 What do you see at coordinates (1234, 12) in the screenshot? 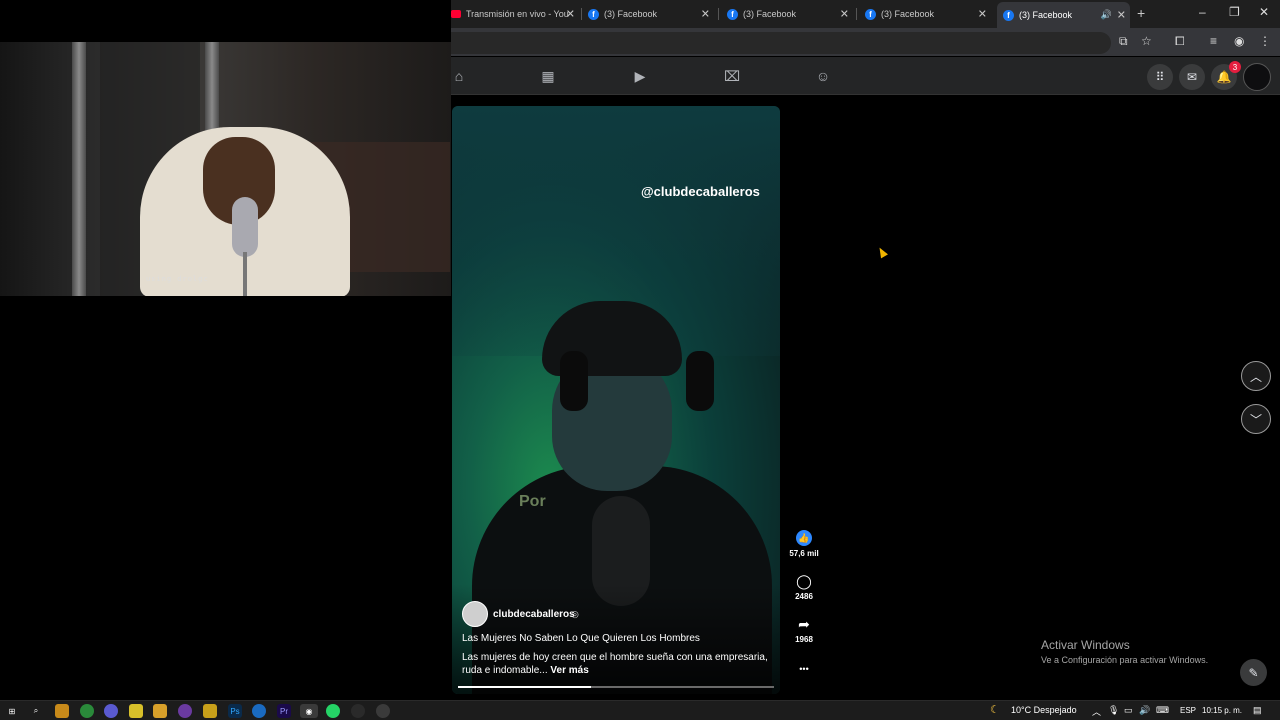
I see `restore-button: ❐` at bounding box center [1234, 12].